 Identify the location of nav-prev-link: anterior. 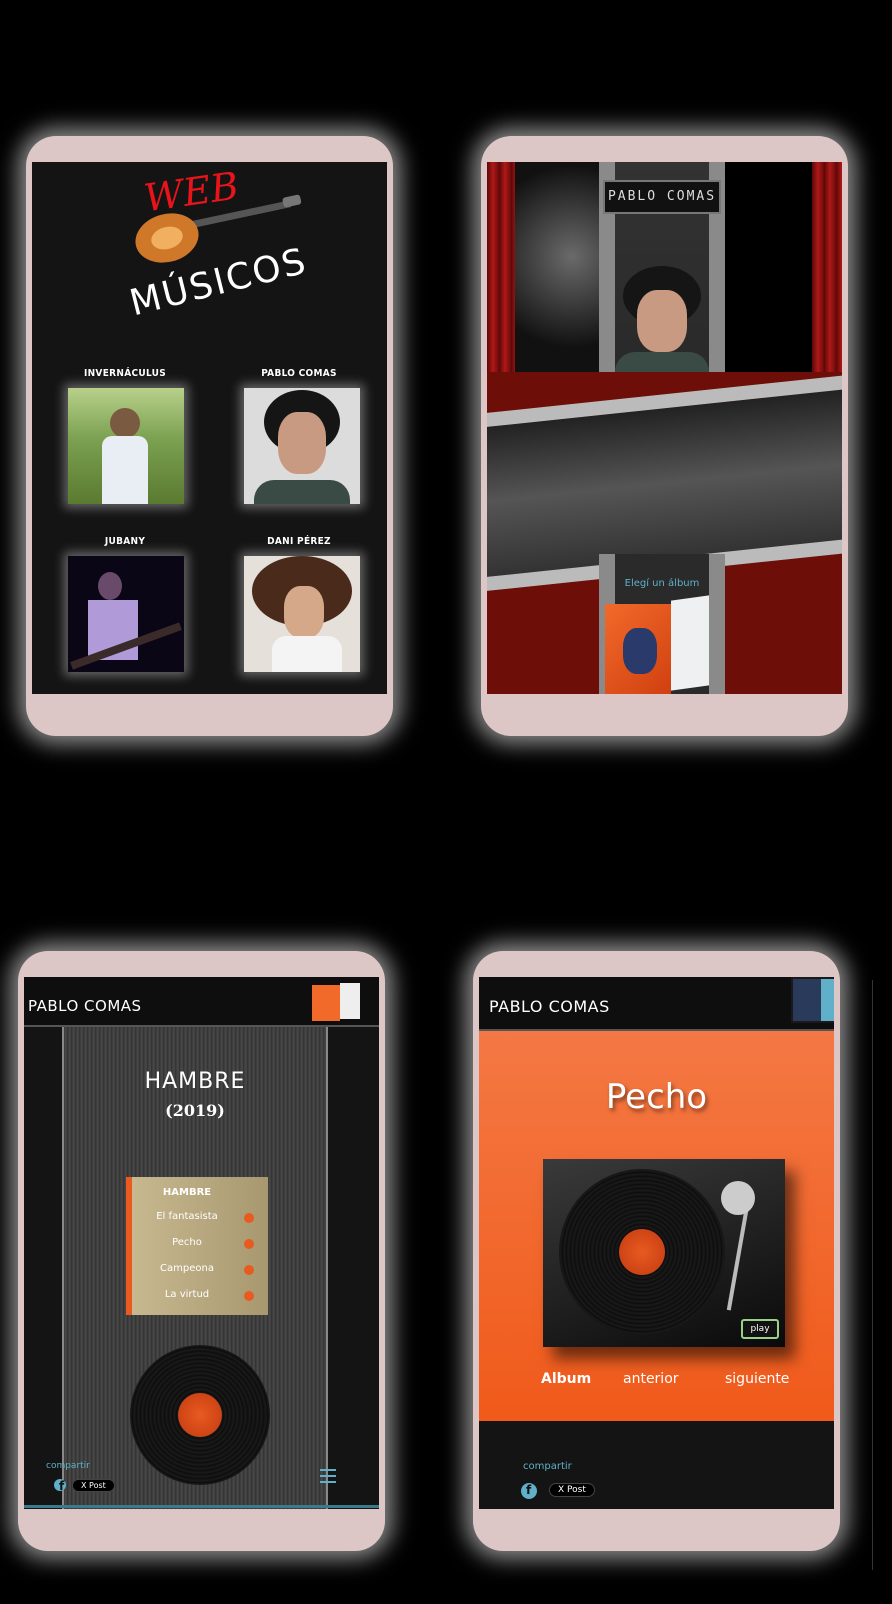
(651, 1379).